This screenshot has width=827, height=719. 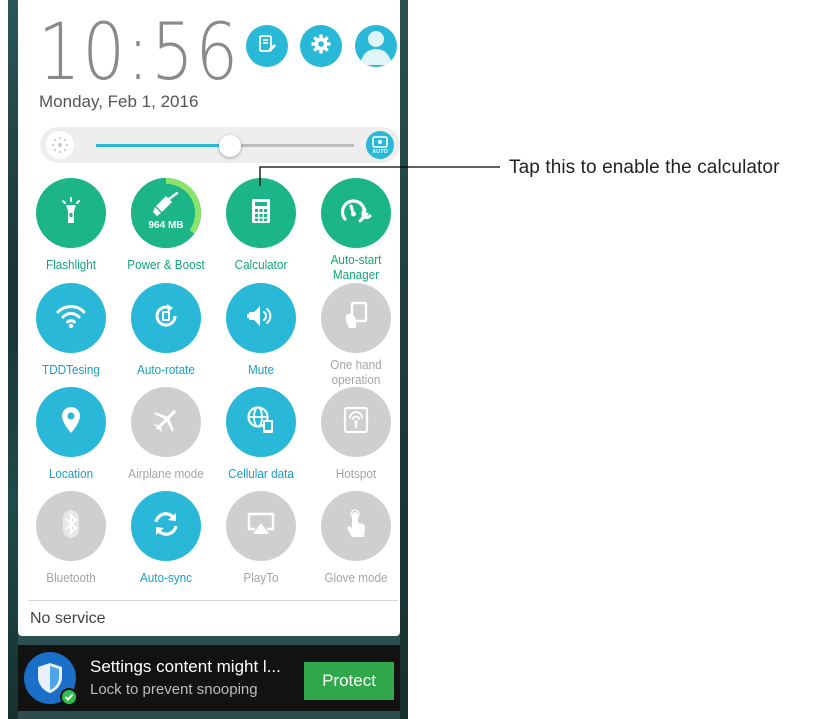 What do you see at coordinates (644, 167) in the screenshot?
I see `callout-text: Tap this to enable the calculator` at bounding box center [644, 167].